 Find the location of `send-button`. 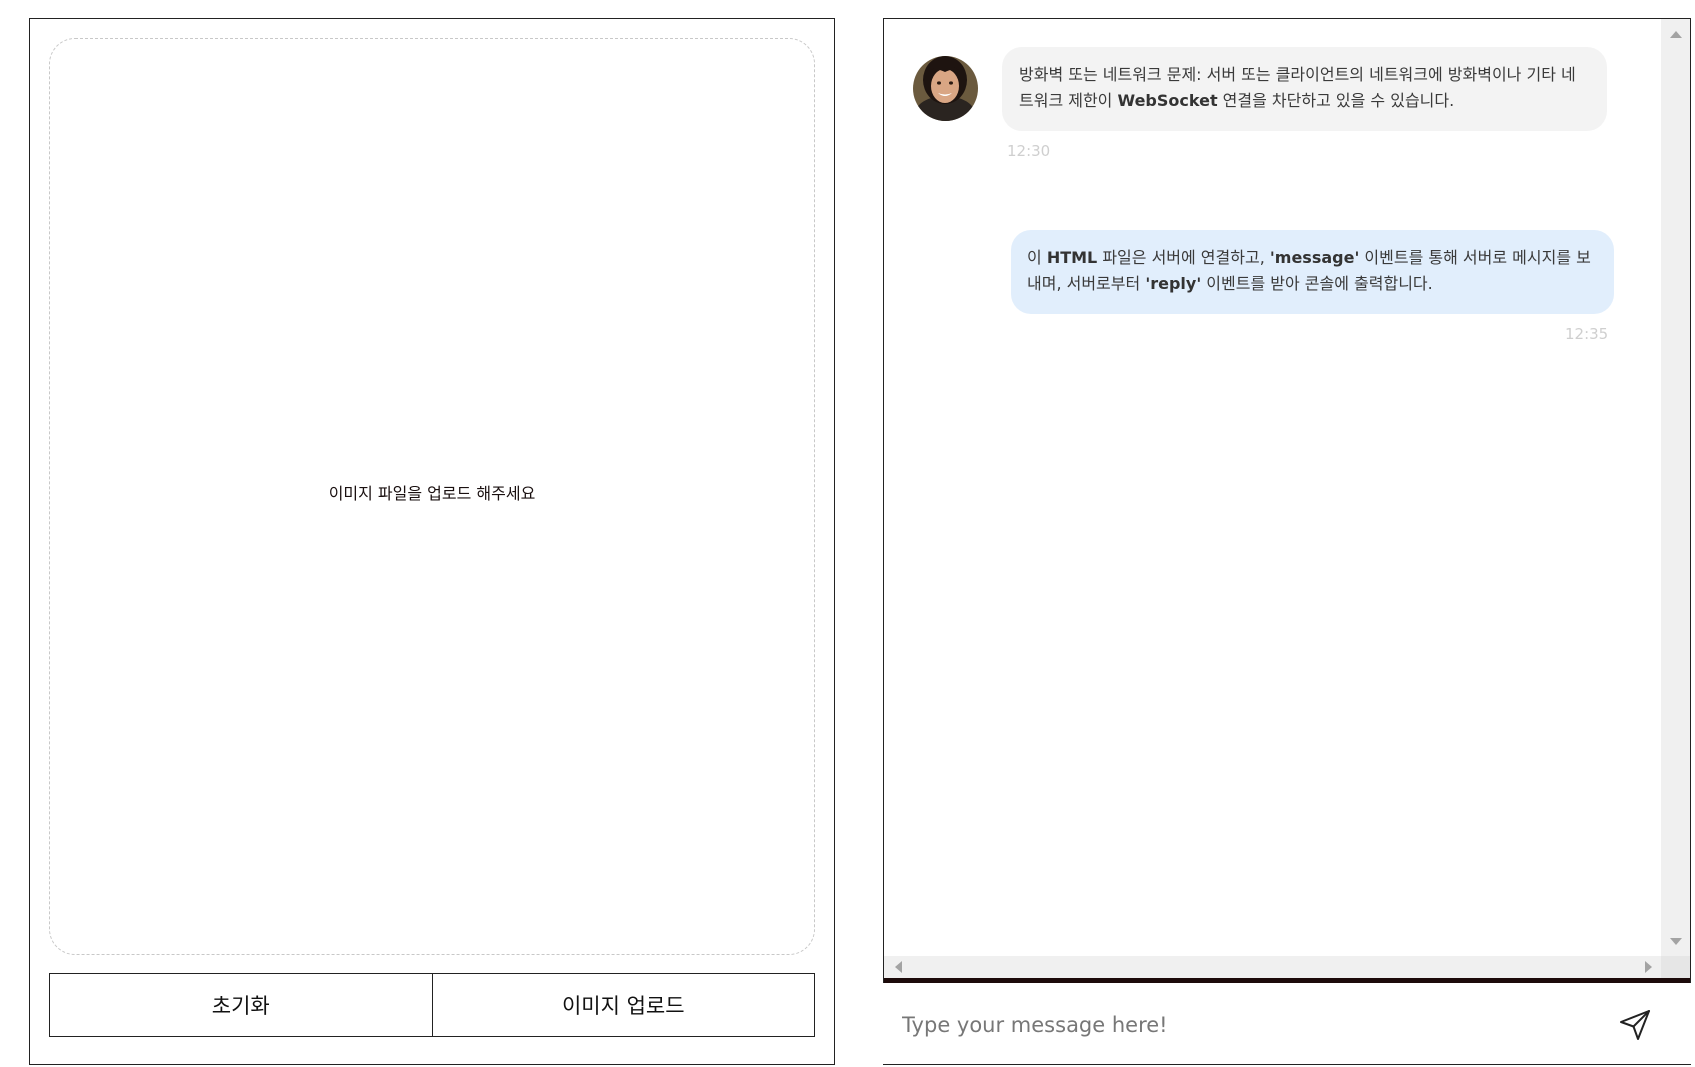

send-button is located at coordinates (1635, 1025).